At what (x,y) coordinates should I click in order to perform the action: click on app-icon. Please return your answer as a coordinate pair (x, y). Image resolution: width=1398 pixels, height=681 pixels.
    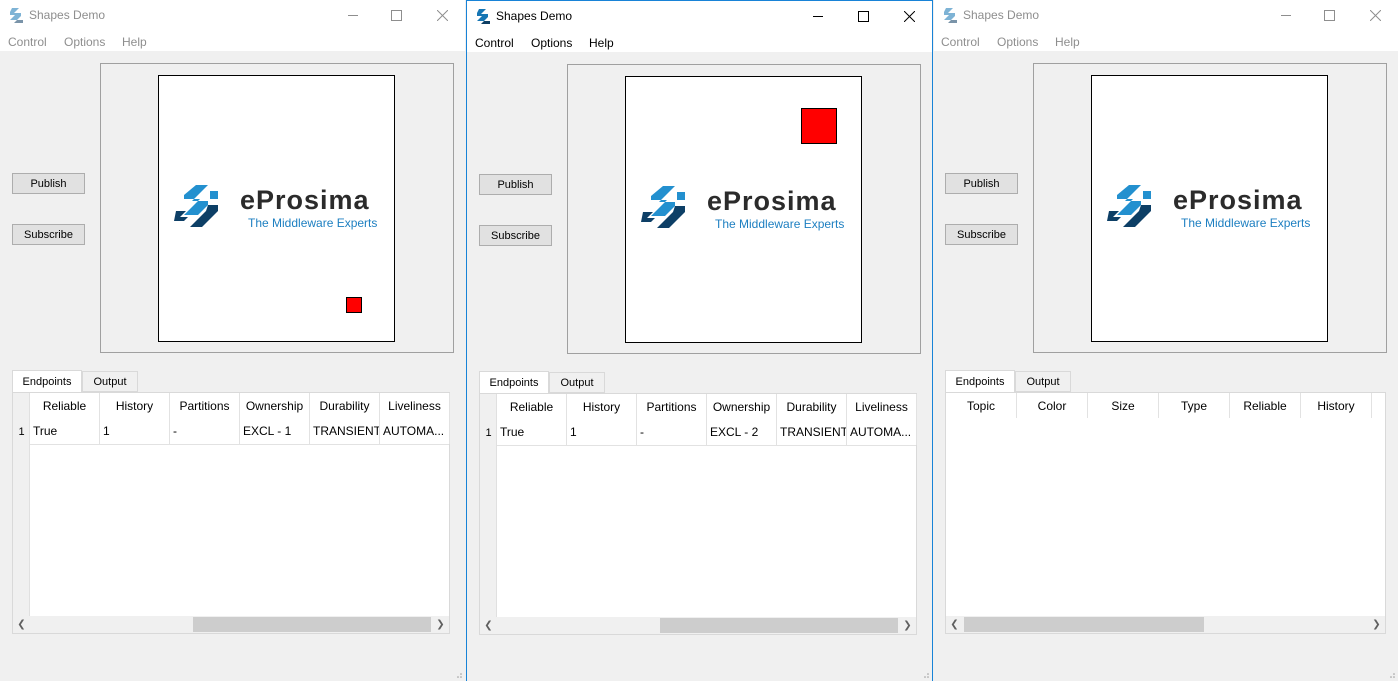
    Looking at the image, I should click on (483, 16).